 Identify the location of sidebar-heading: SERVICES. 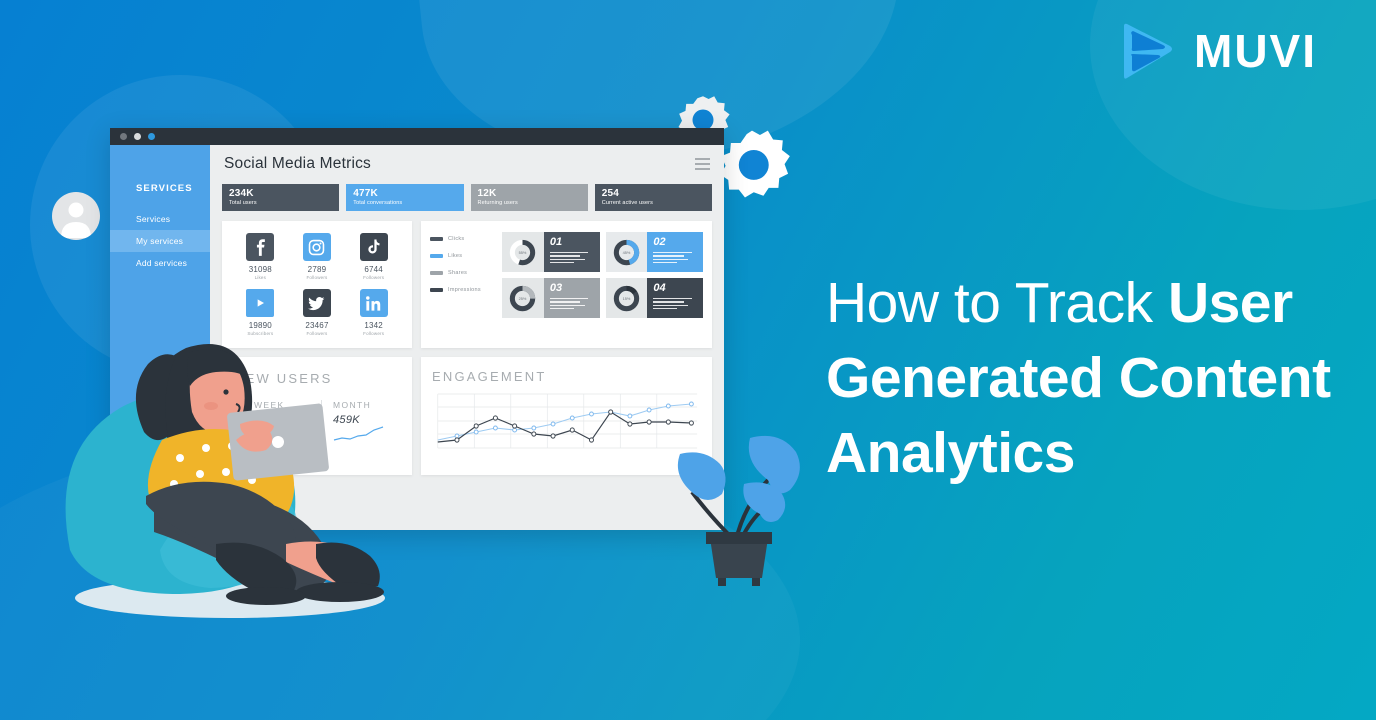
(164, 188).